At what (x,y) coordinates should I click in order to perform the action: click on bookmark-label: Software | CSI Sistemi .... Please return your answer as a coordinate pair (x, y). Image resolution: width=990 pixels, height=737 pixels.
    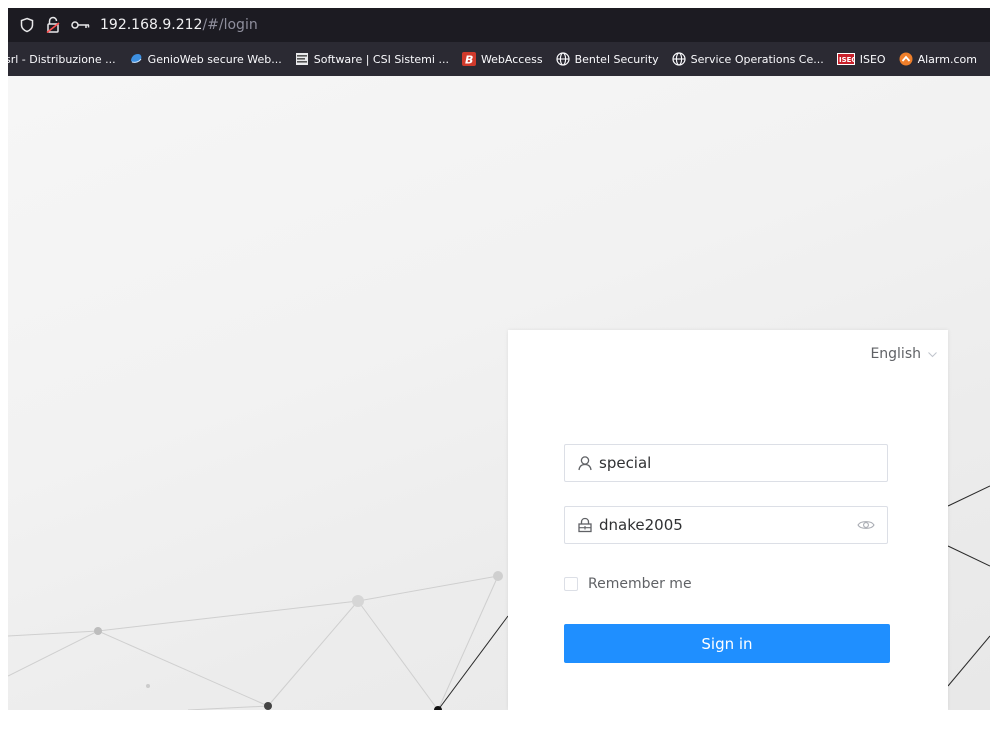
    Looking at the image, I should click on (381, 59).